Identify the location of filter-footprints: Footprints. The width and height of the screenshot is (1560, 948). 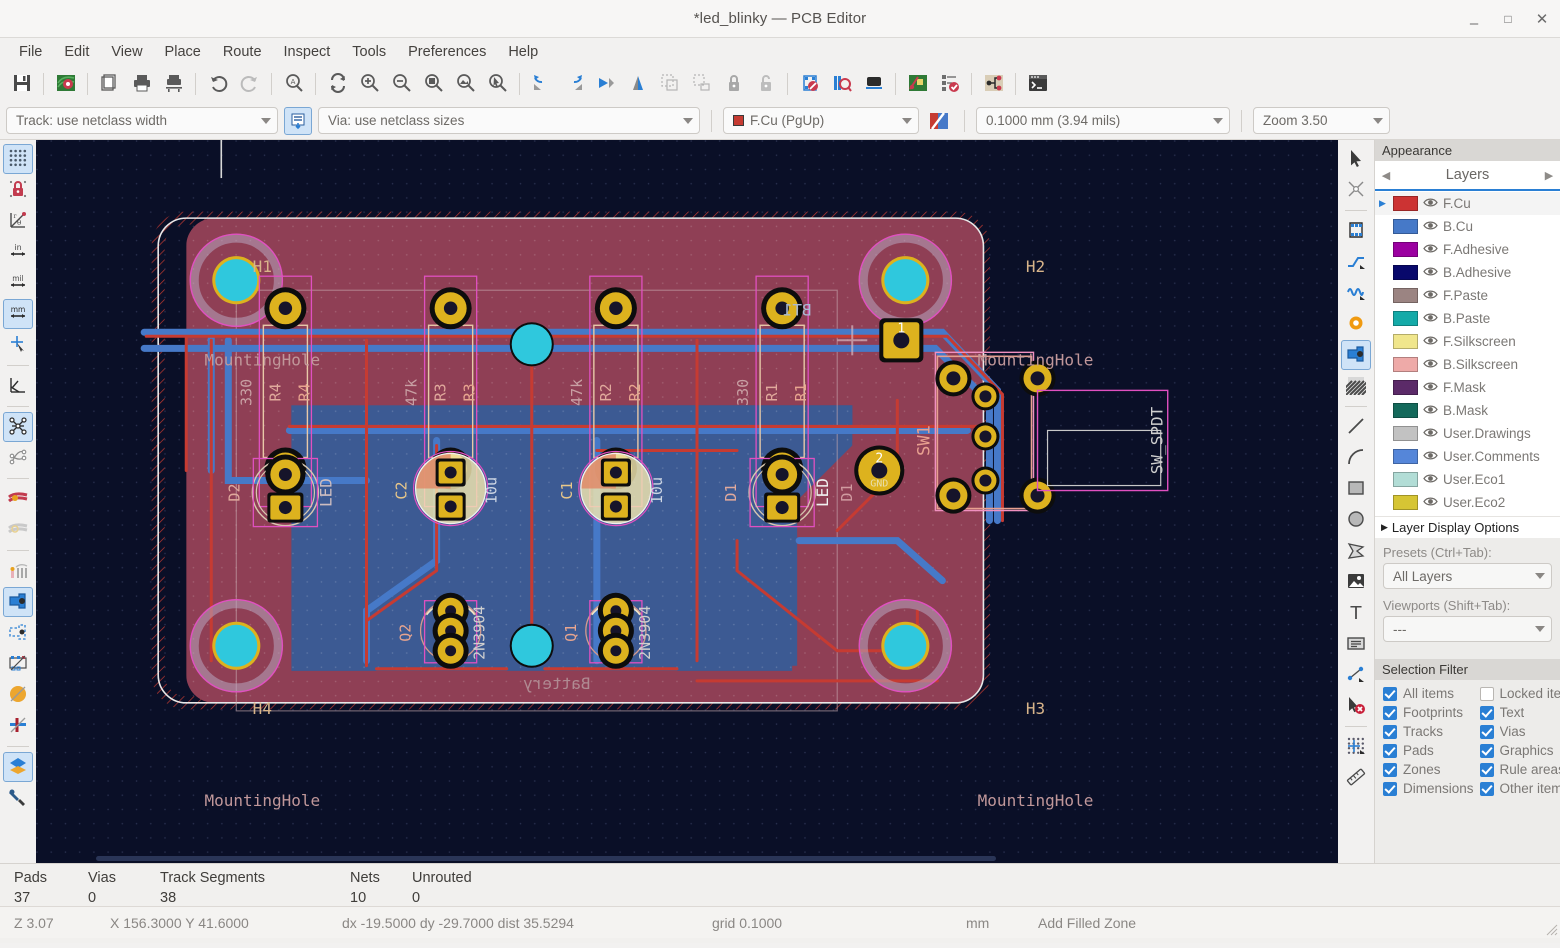
(1428, 712).